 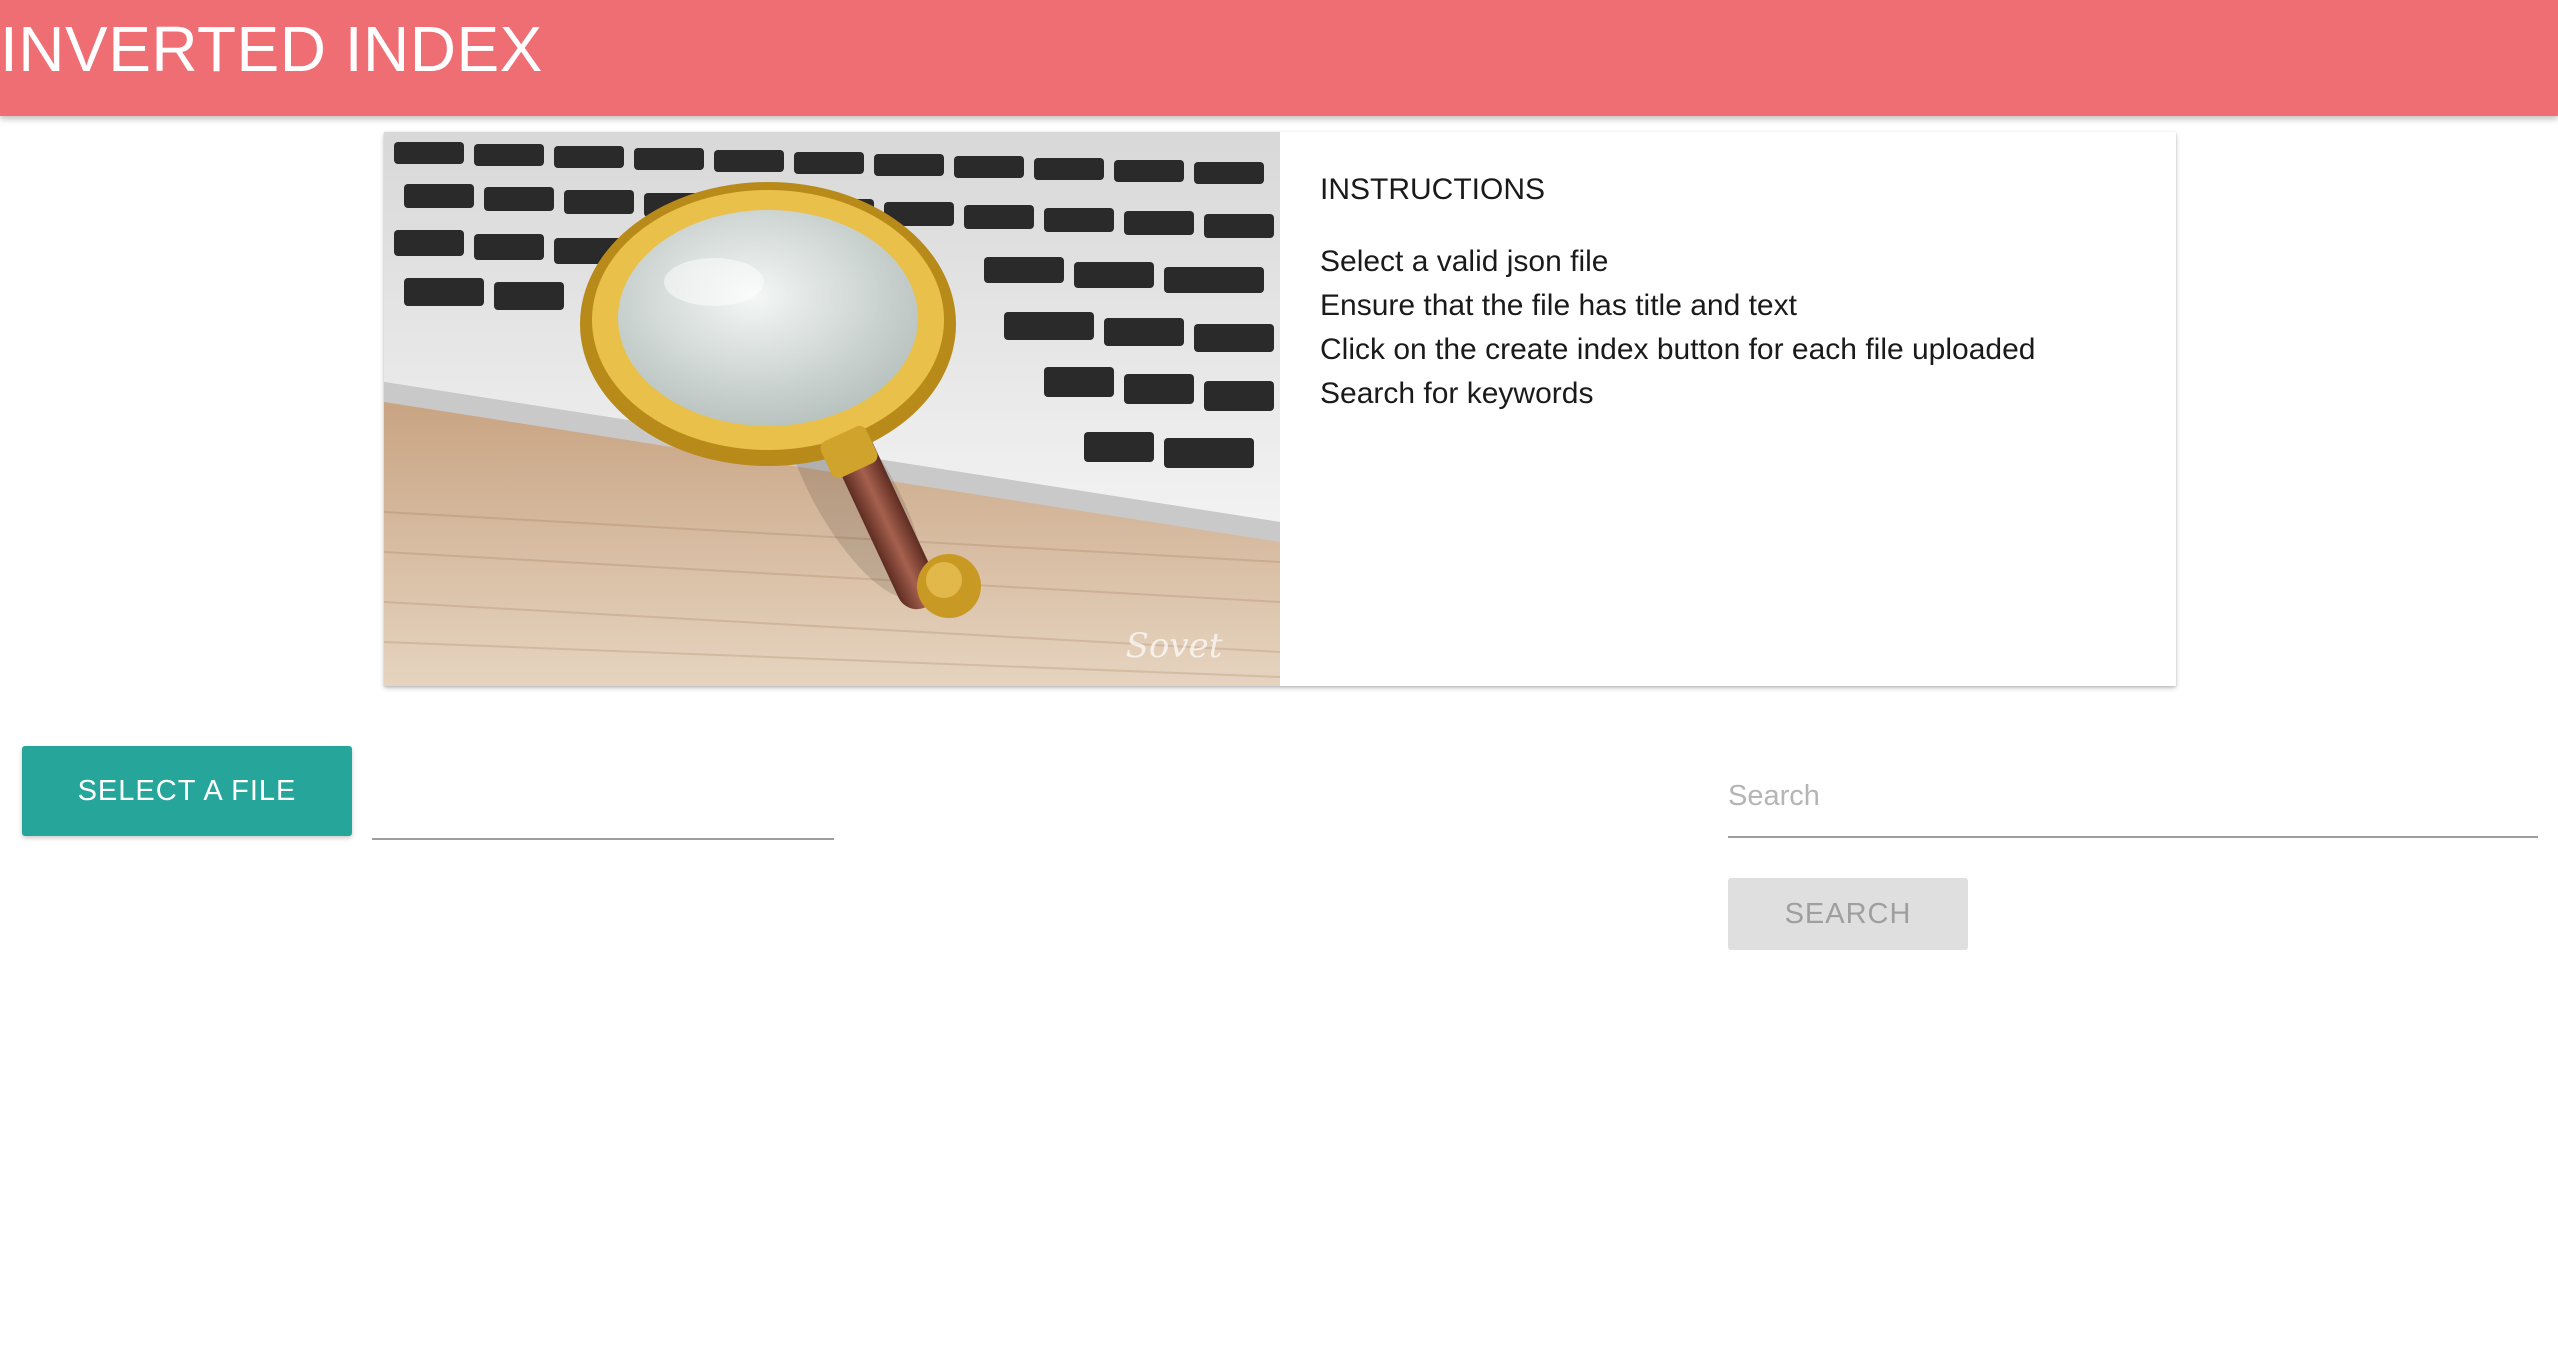 I want to click on select-file-button: SELECT A FILE, so click(x=187, y=791).